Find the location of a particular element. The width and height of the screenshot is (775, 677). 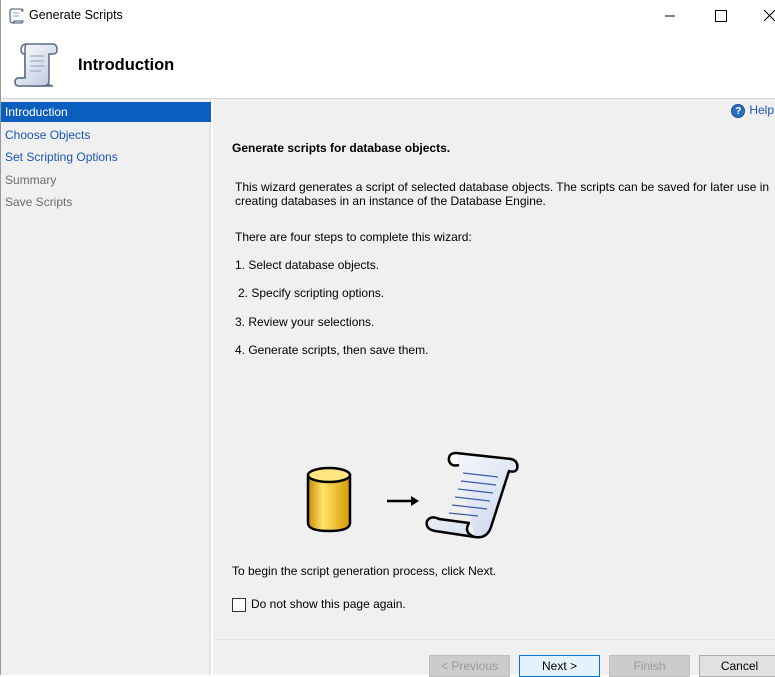

minimize-button is located at coordinates (670, 16).